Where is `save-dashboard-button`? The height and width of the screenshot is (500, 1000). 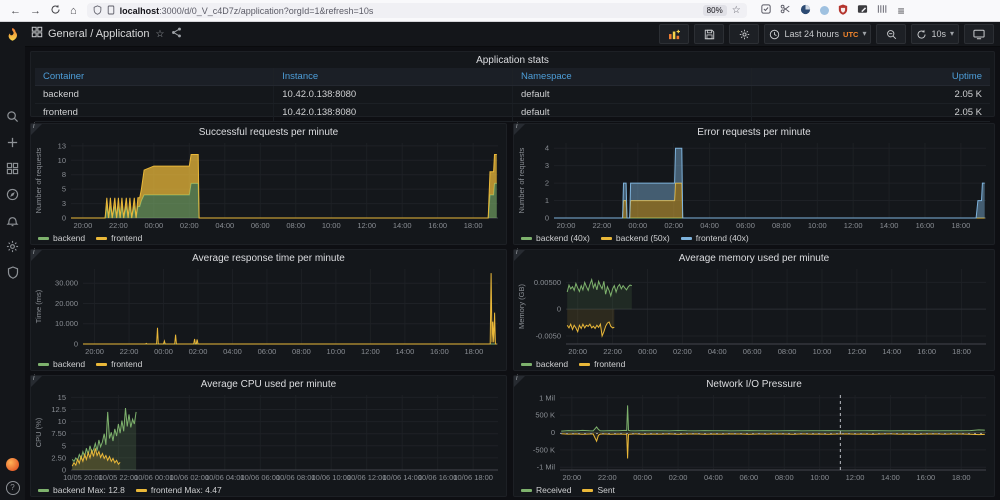 save-dashboard-button is located at coordinates (709, 34).